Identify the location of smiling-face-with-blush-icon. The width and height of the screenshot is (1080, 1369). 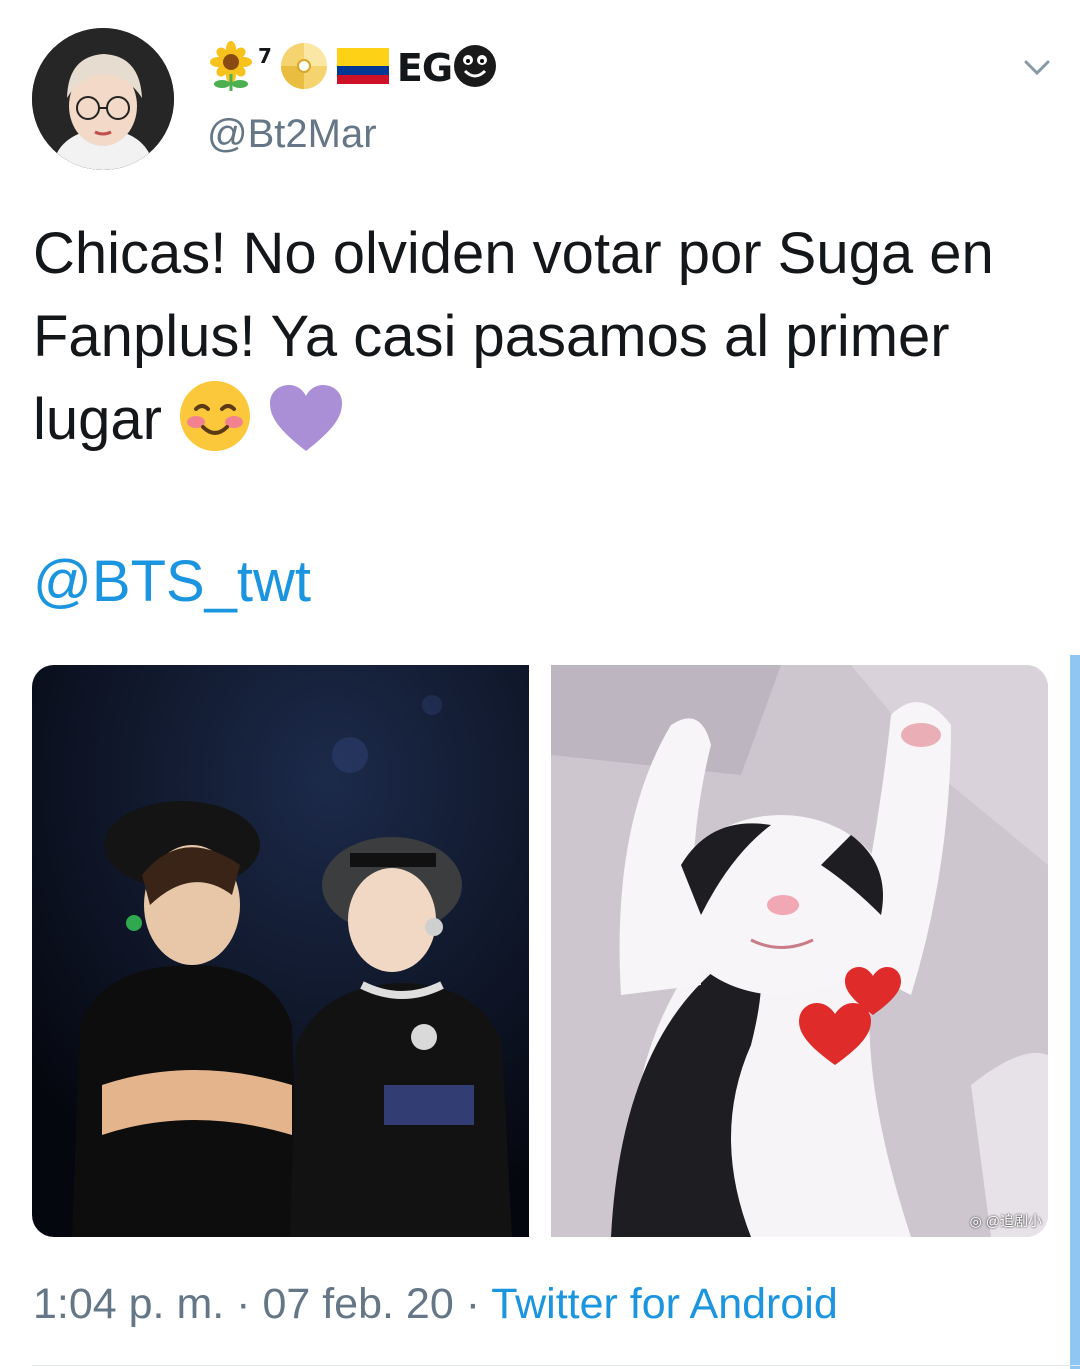
(215, 427).